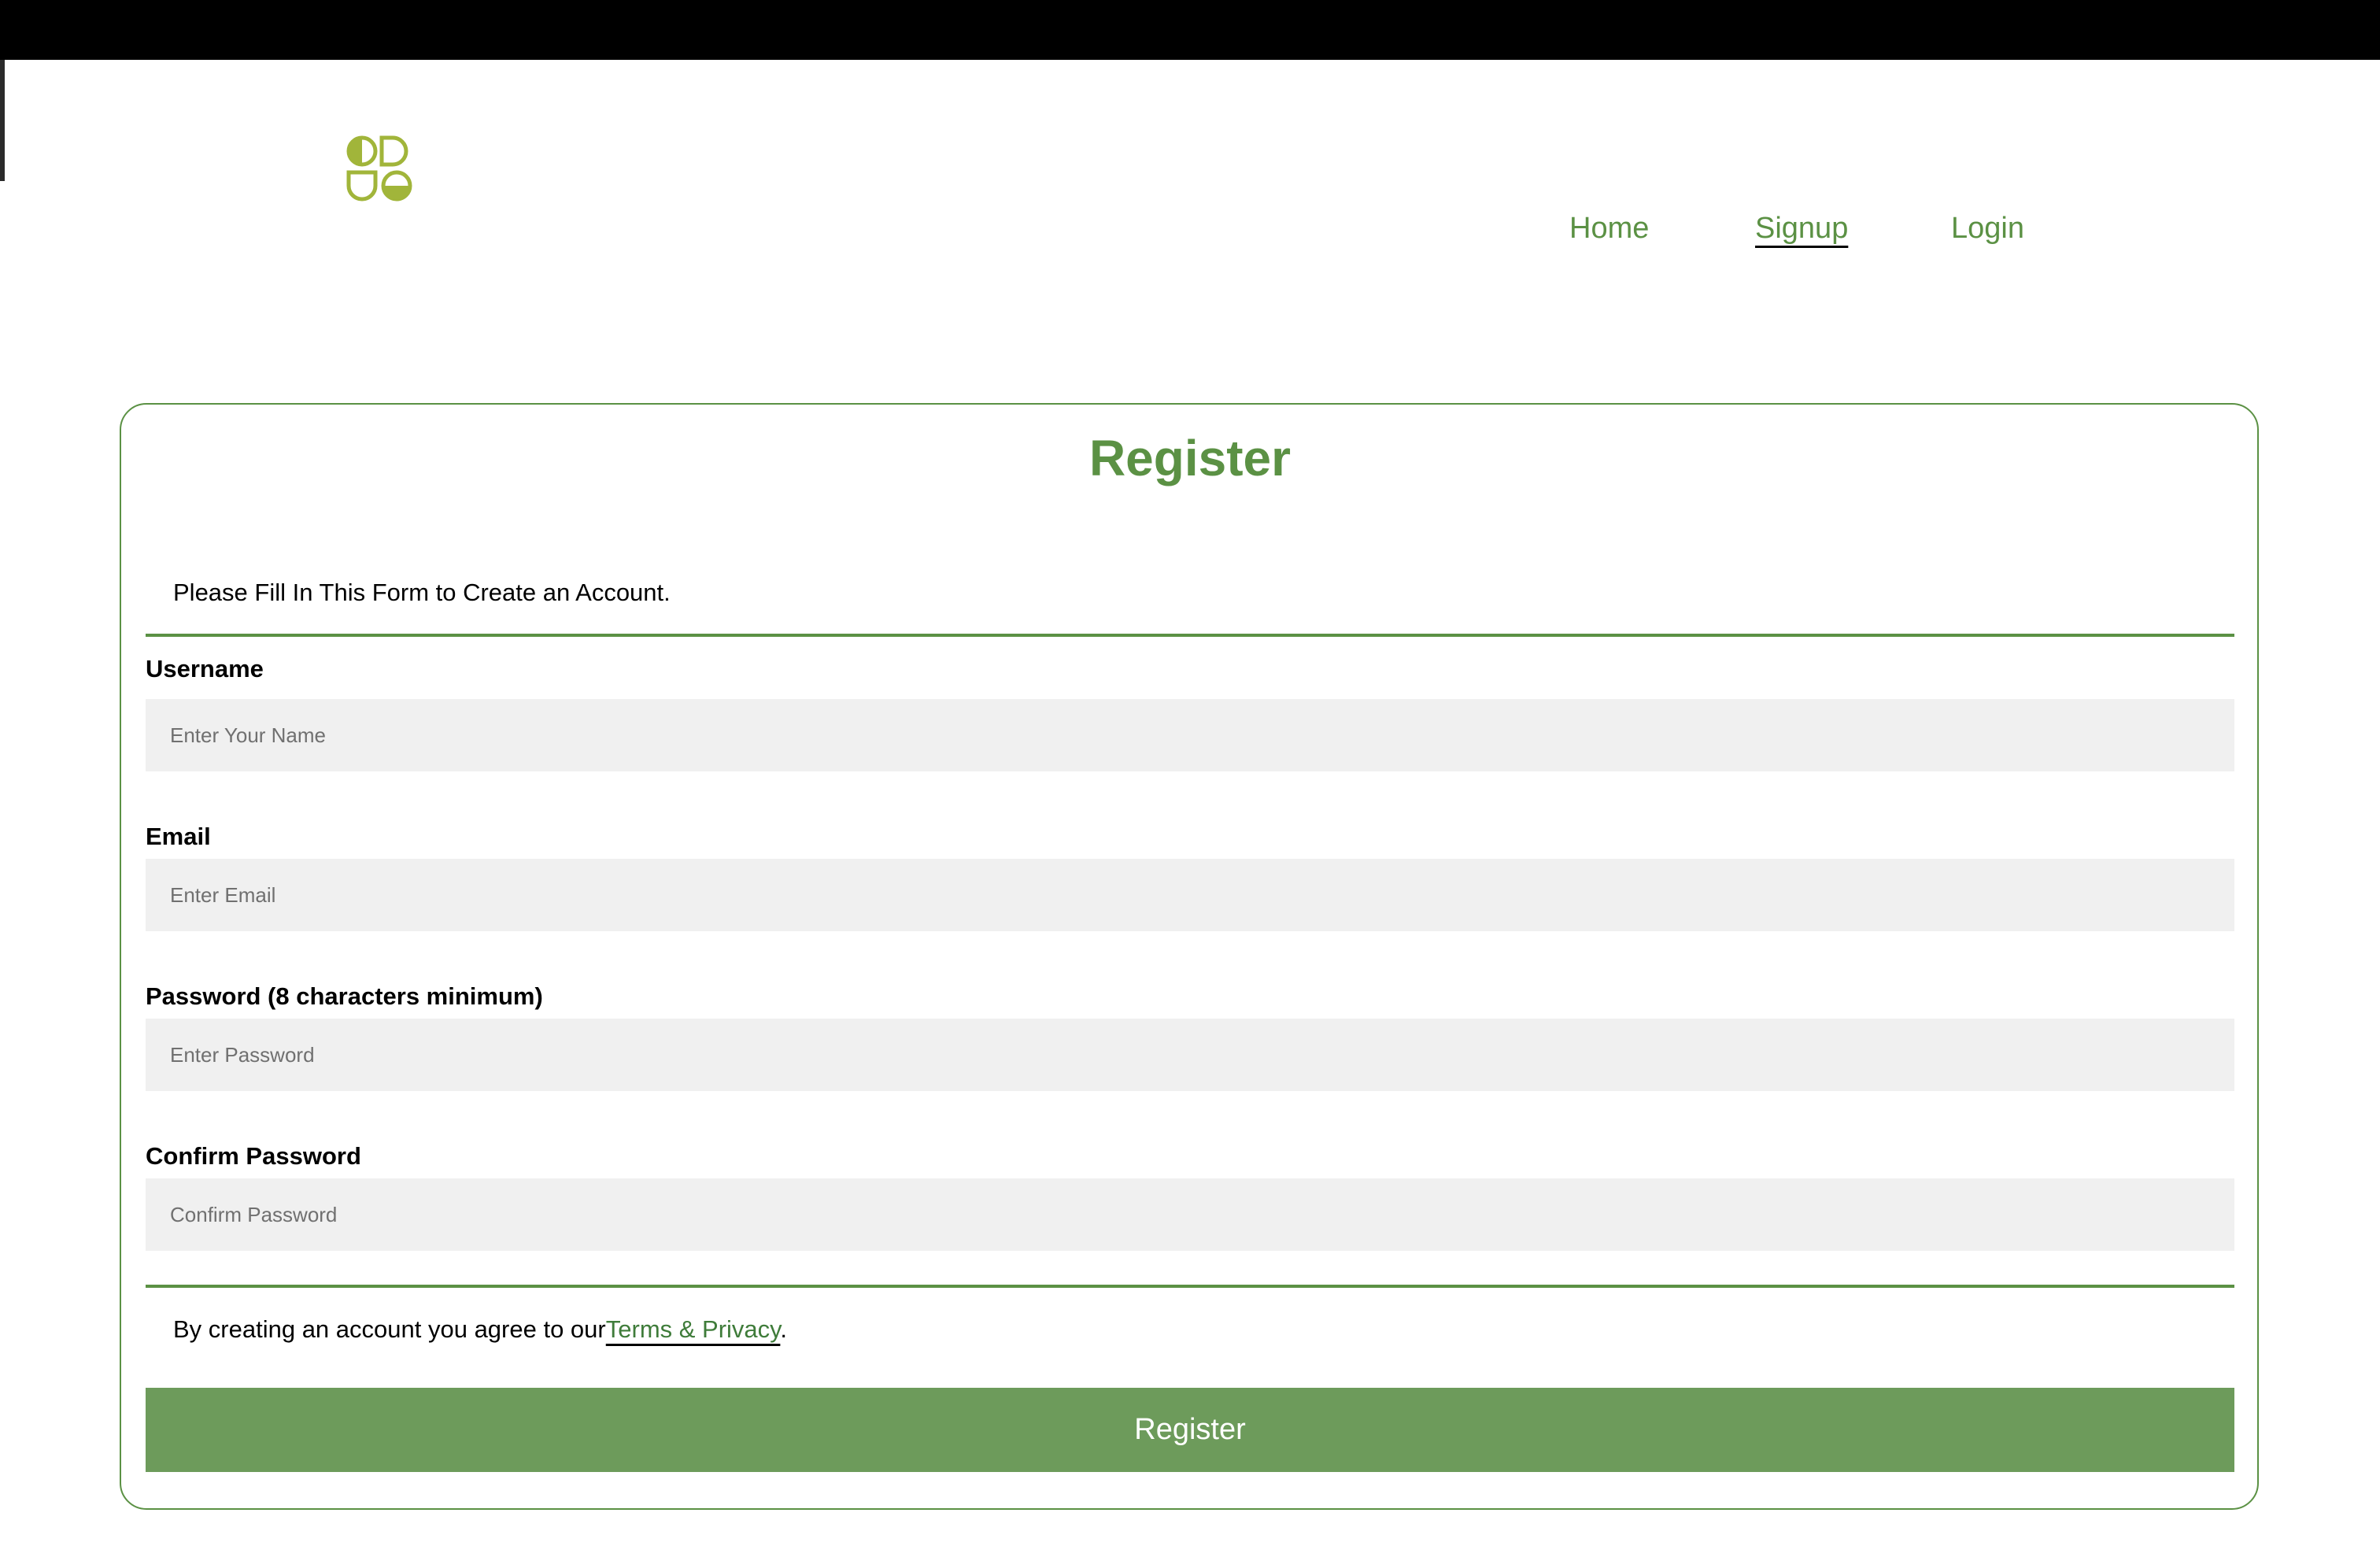 Image resolution: width=2380 pixels, height=1546 pixels. Describe the element at coordinates (379, 168) in the screenshot. I see `logo-icon` at that location.